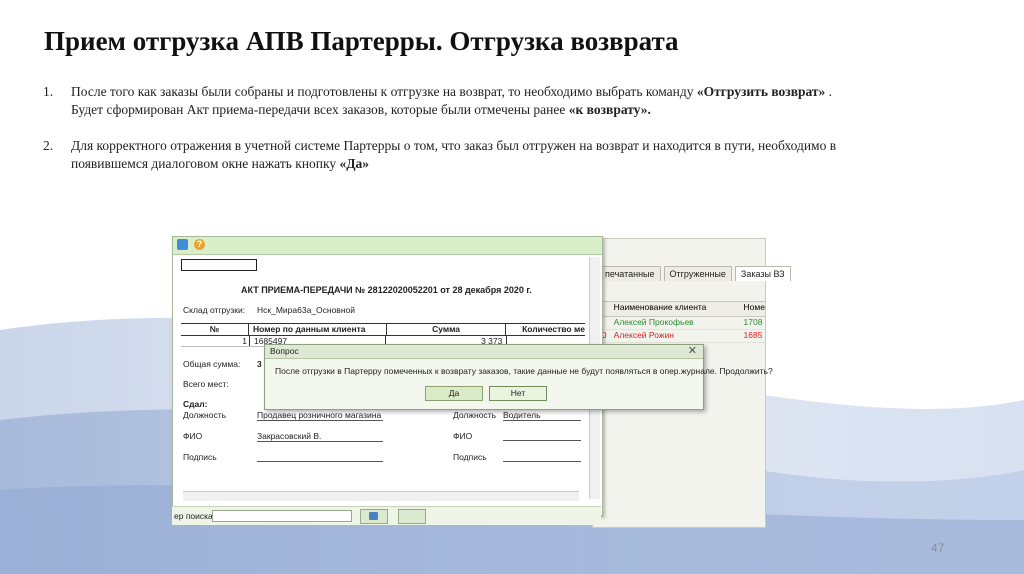 The image size is (1024, 574). Describe the element at coordinates (454, 393) in the screenshot. I see `yes-button: Да` at that location.